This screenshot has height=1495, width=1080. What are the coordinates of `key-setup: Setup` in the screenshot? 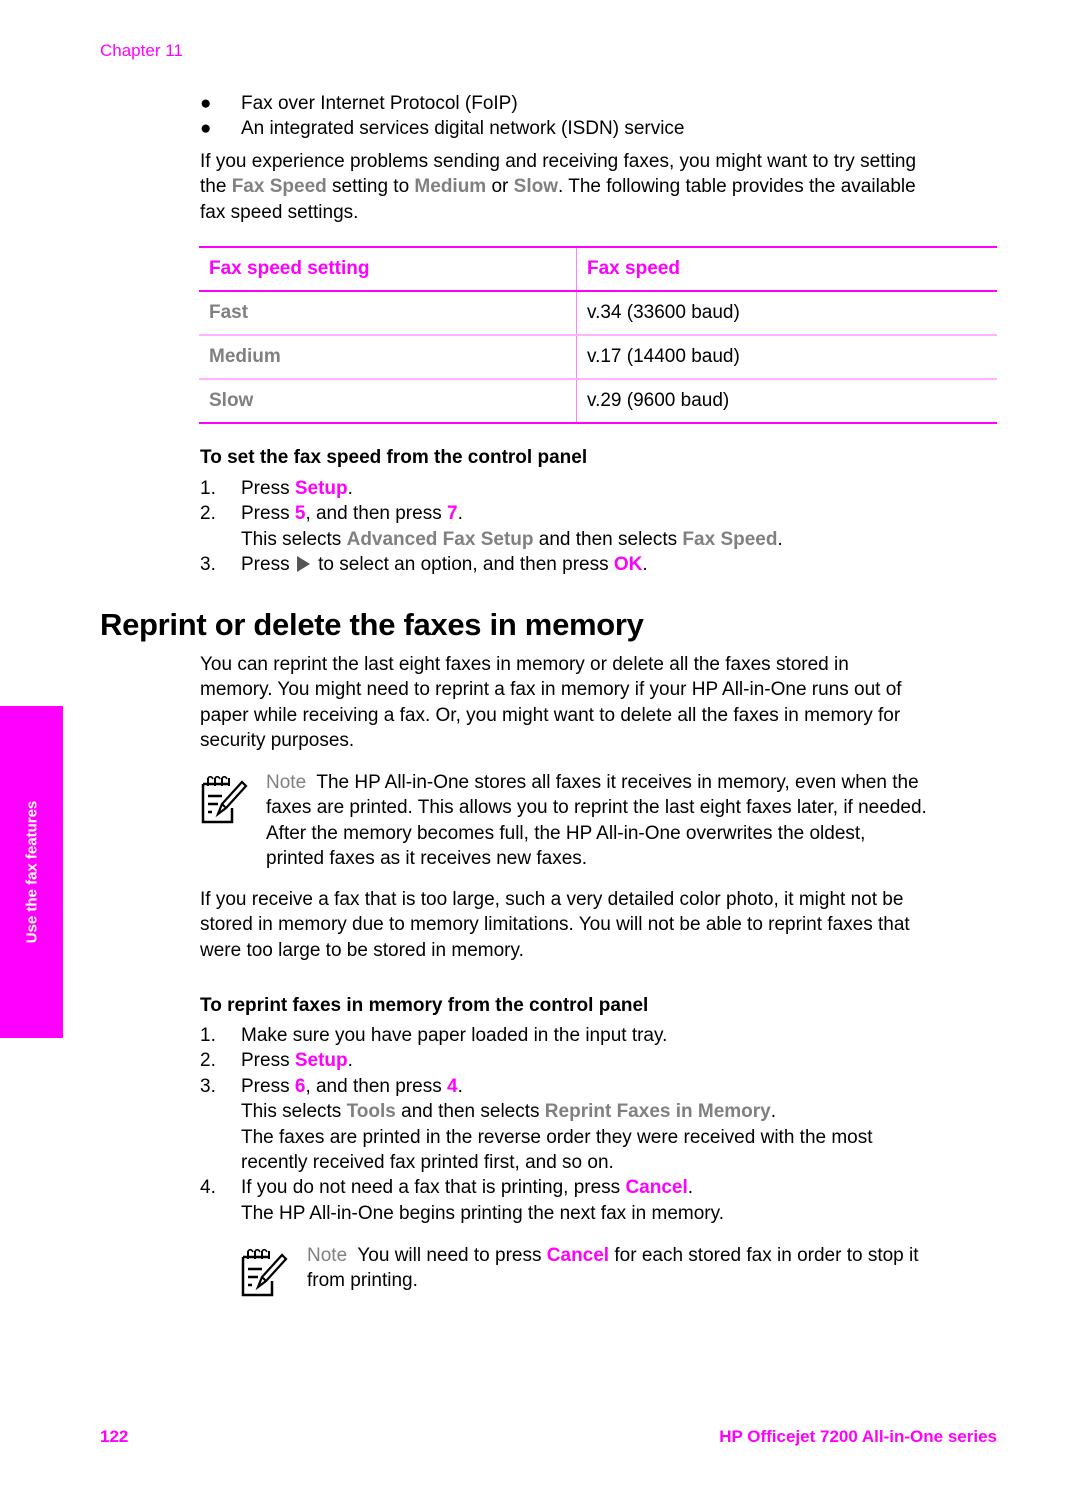 It's located at (321, 1061).